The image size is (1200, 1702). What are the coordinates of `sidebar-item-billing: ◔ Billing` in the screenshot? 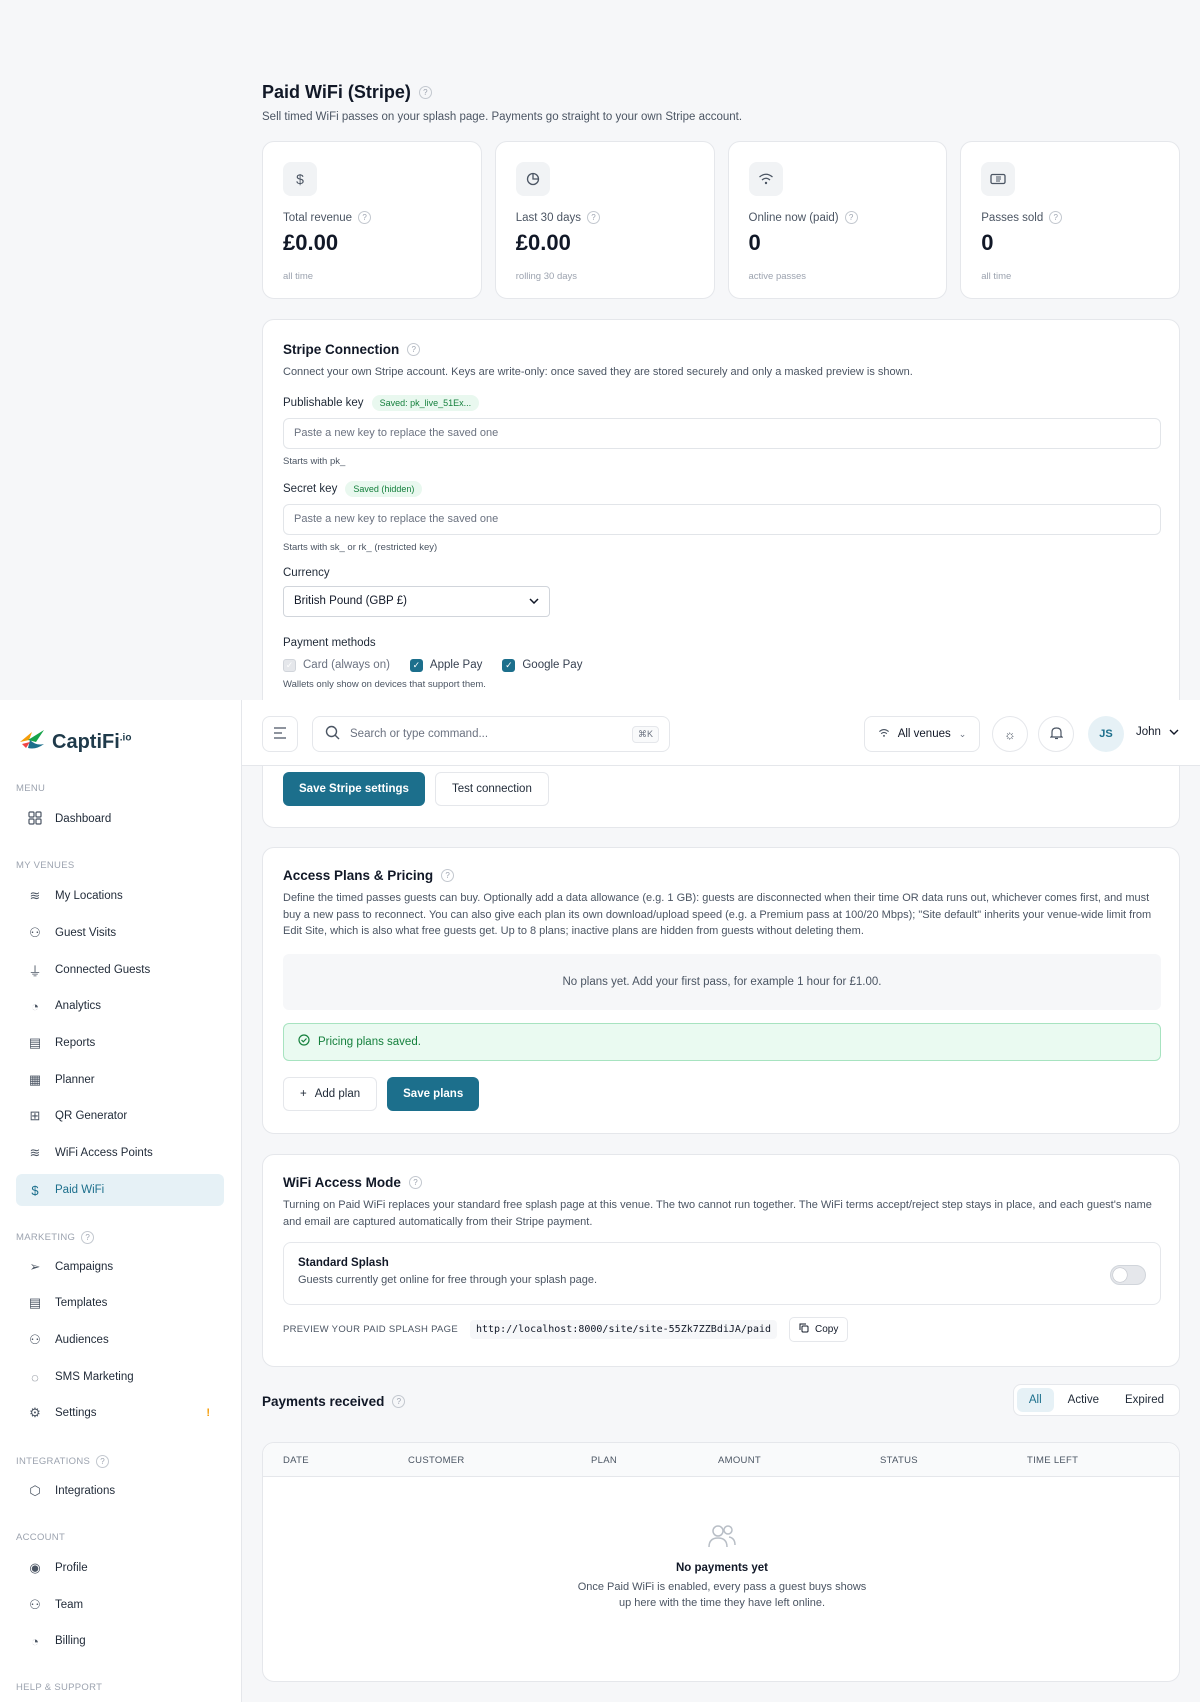 It's located at (120, 1641).